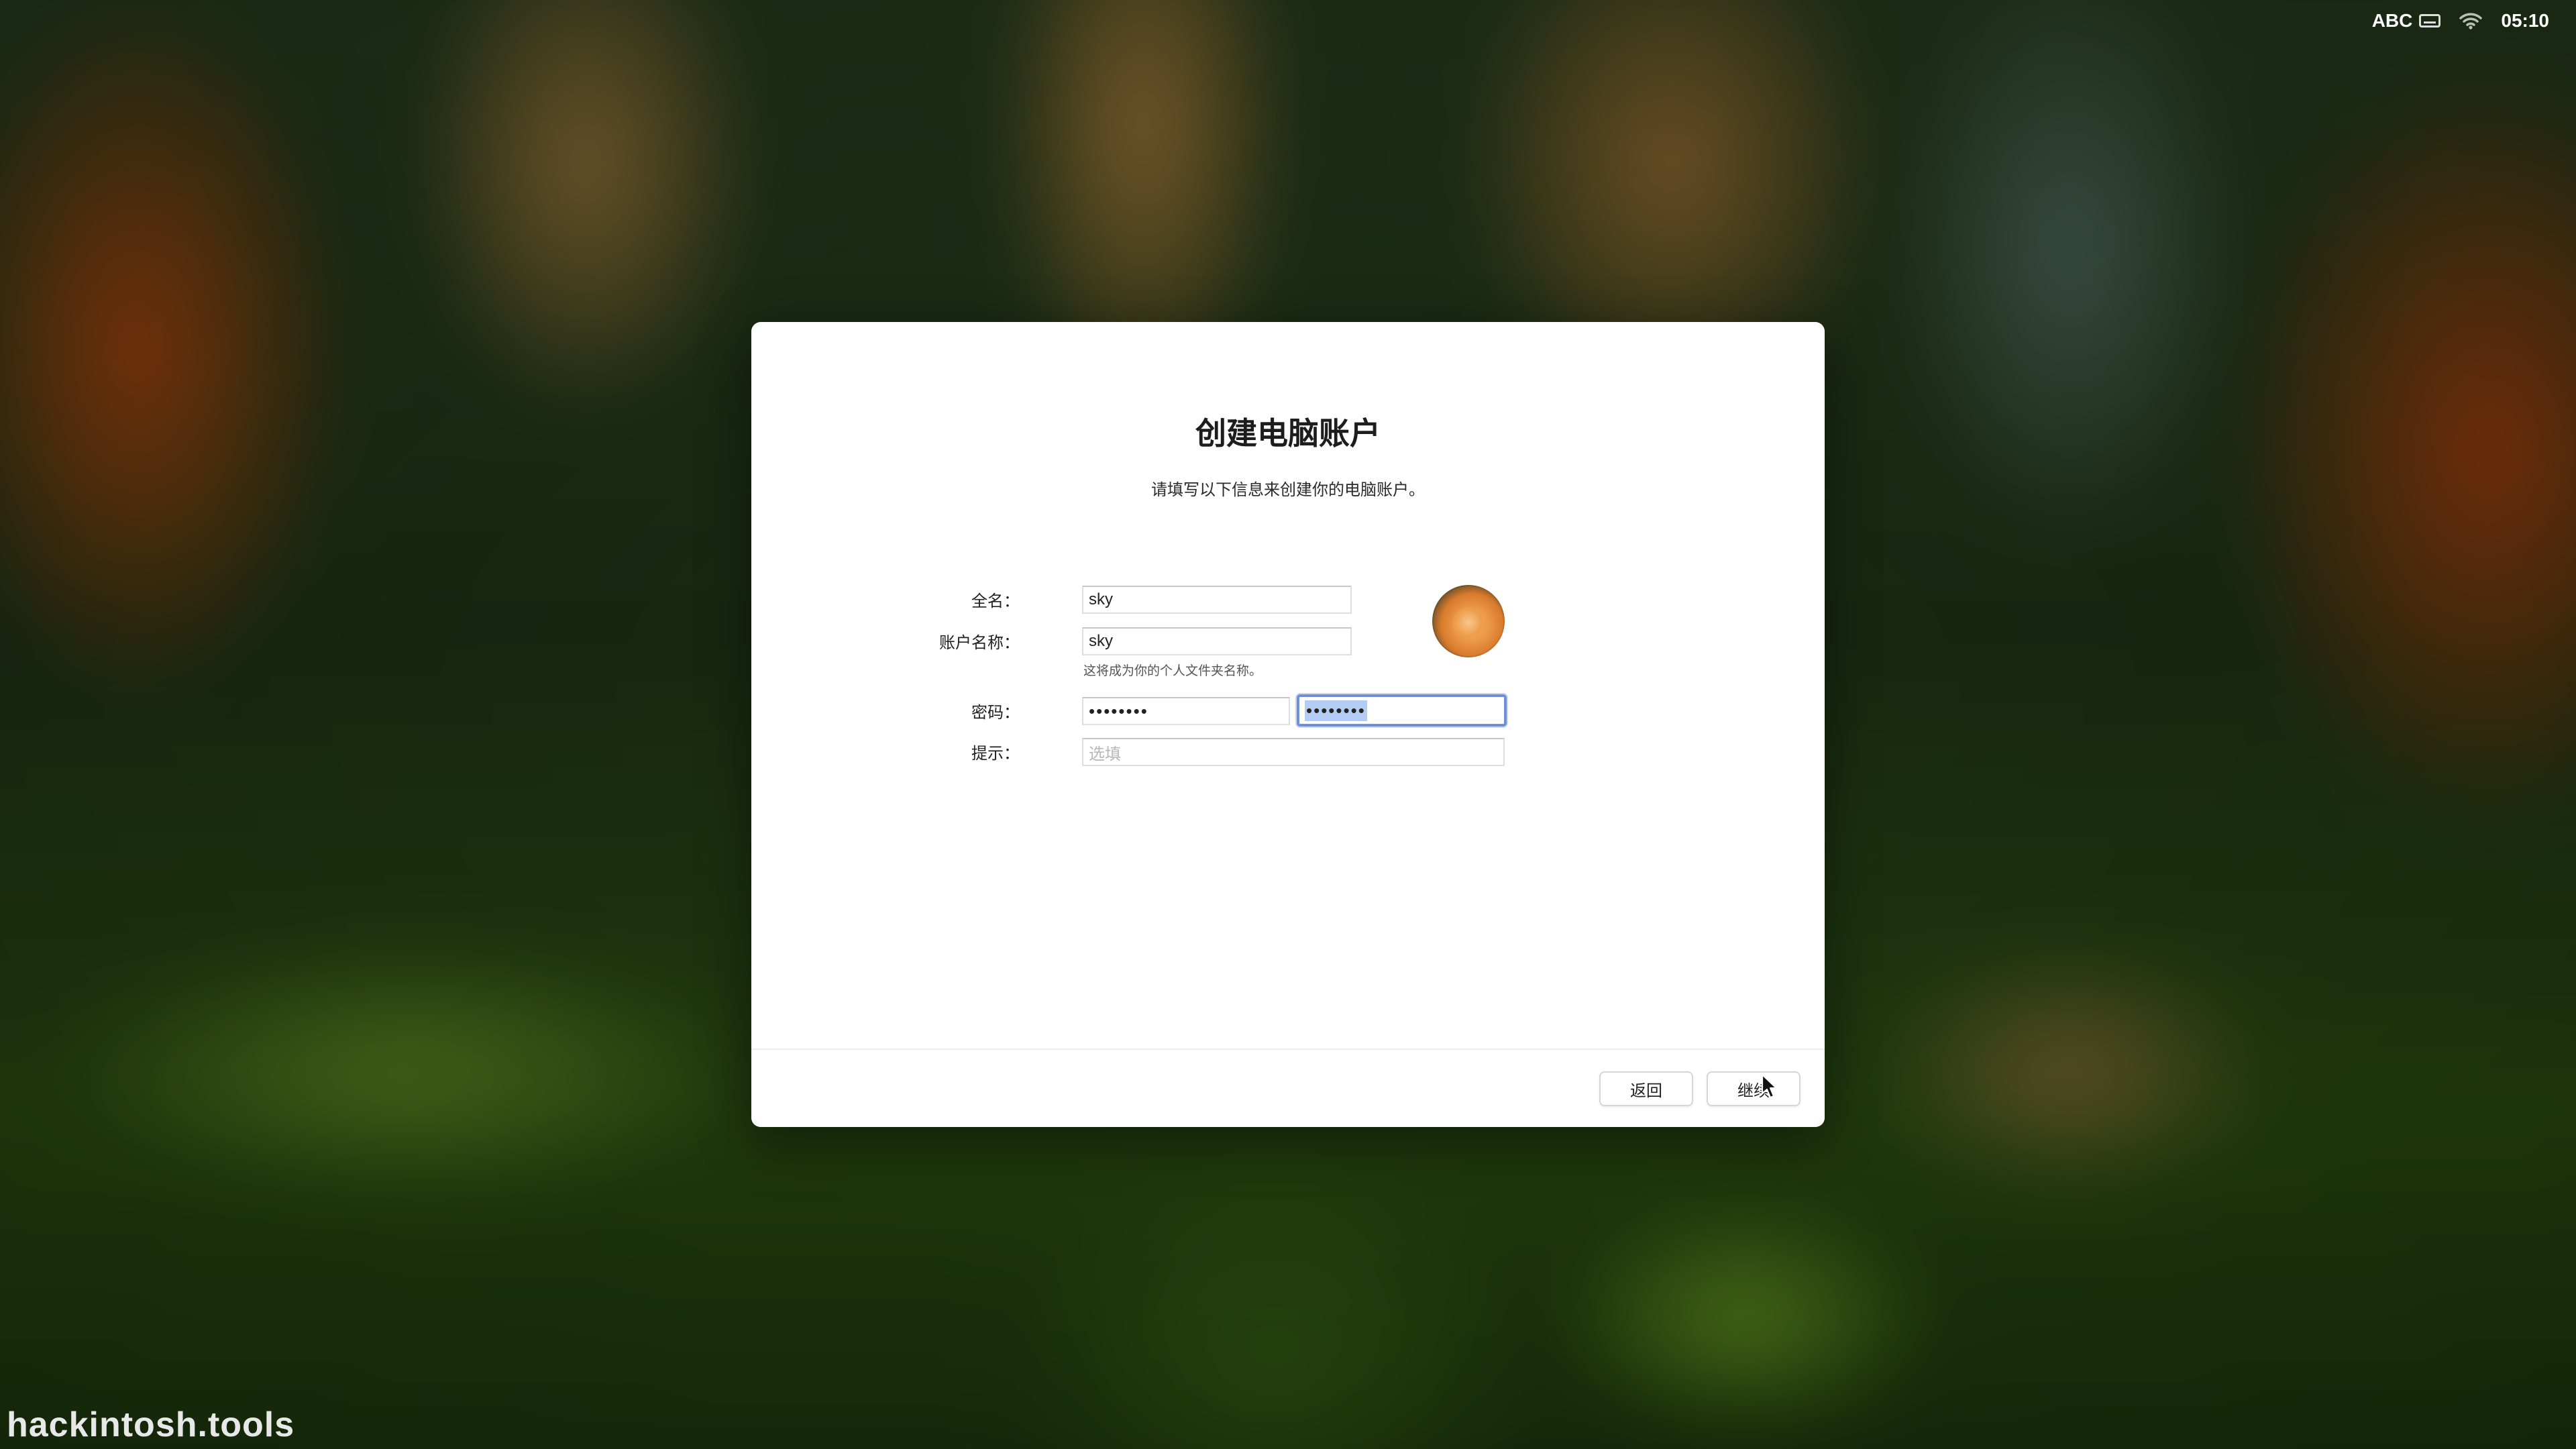 This screenshot has width=2576, height=1449. What do you see at coordinates (1288, 433) in the screenshot?
I see `dialog-title: 创建电脑账户` at bounding box center [1288, 433].